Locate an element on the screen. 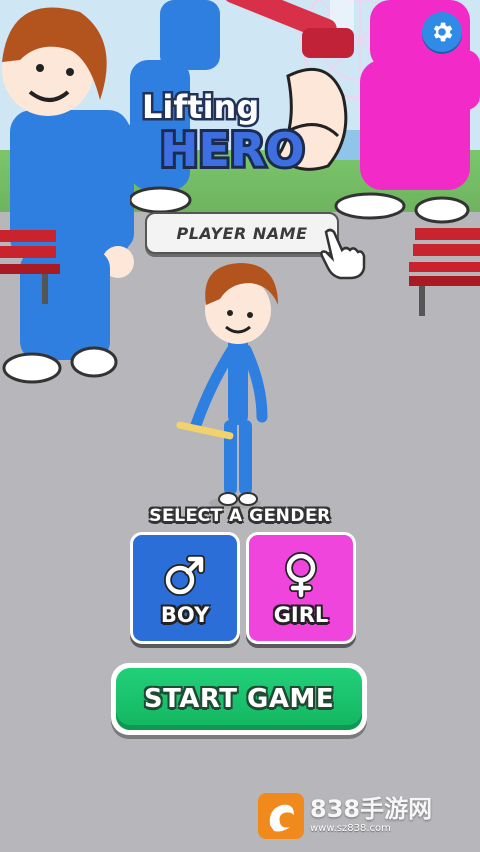 The image size is (480, 852). dragon-logo-icon is located at coordinates (281, 816).